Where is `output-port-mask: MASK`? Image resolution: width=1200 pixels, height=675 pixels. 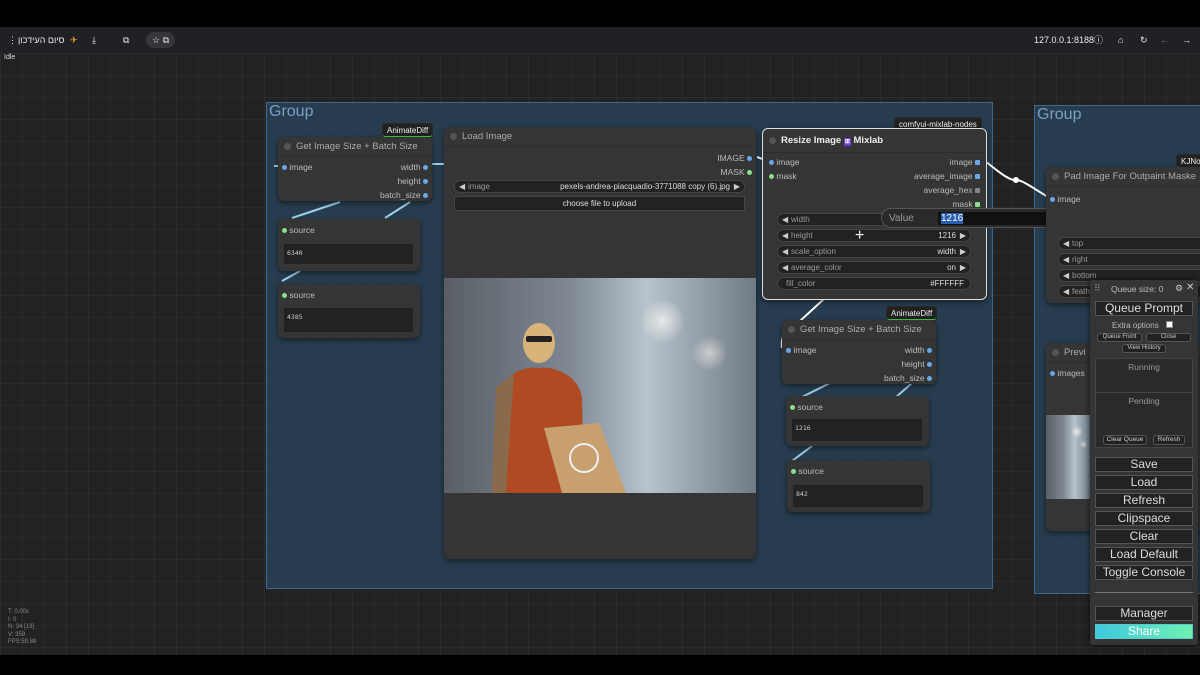
output-port-mask: MASK is located at coordinates (736, 172).